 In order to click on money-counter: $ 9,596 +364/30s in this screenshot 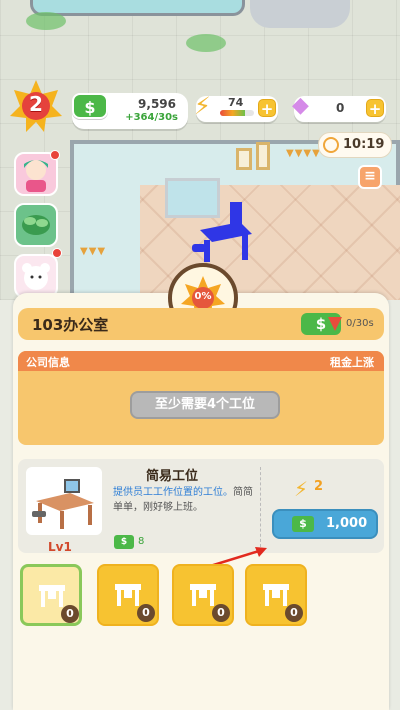, I will do `click(130, 111)`.